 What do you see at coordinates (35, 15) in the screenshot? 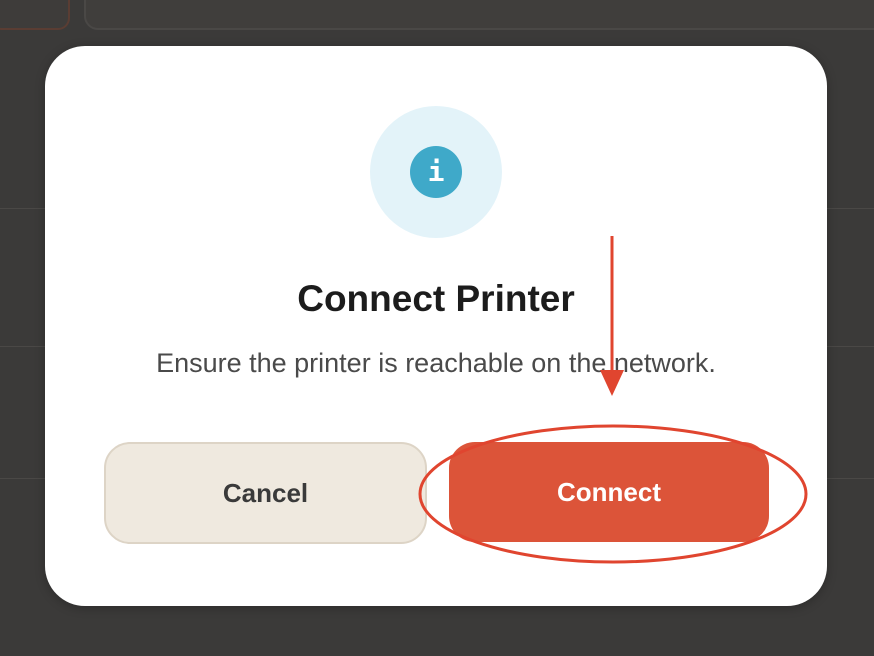
I see `background-tab` at bounding box center [35, 15].